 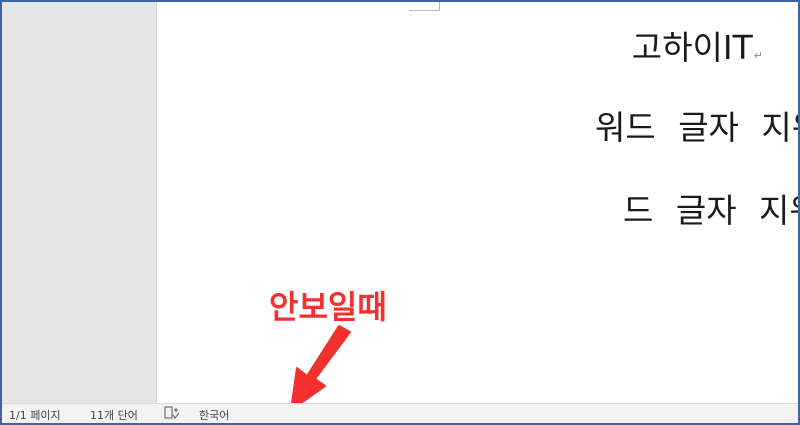 What do you see at coordinates (172, 413) in the screenshot?
I see `proofing-book-icon` at bounding box center [172, 413].